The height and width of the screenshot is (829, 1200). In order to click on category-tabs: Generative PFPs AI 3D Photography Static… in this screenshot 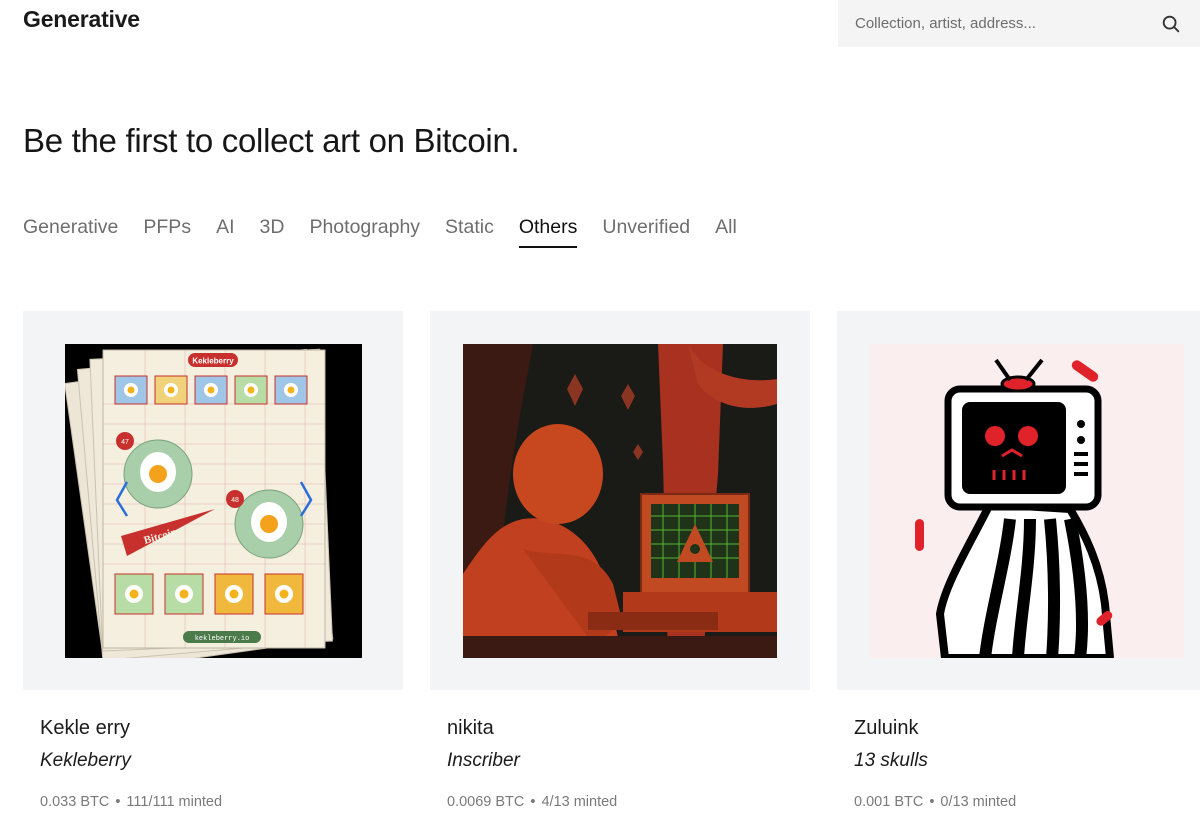, I will do `click(380, 232)`.